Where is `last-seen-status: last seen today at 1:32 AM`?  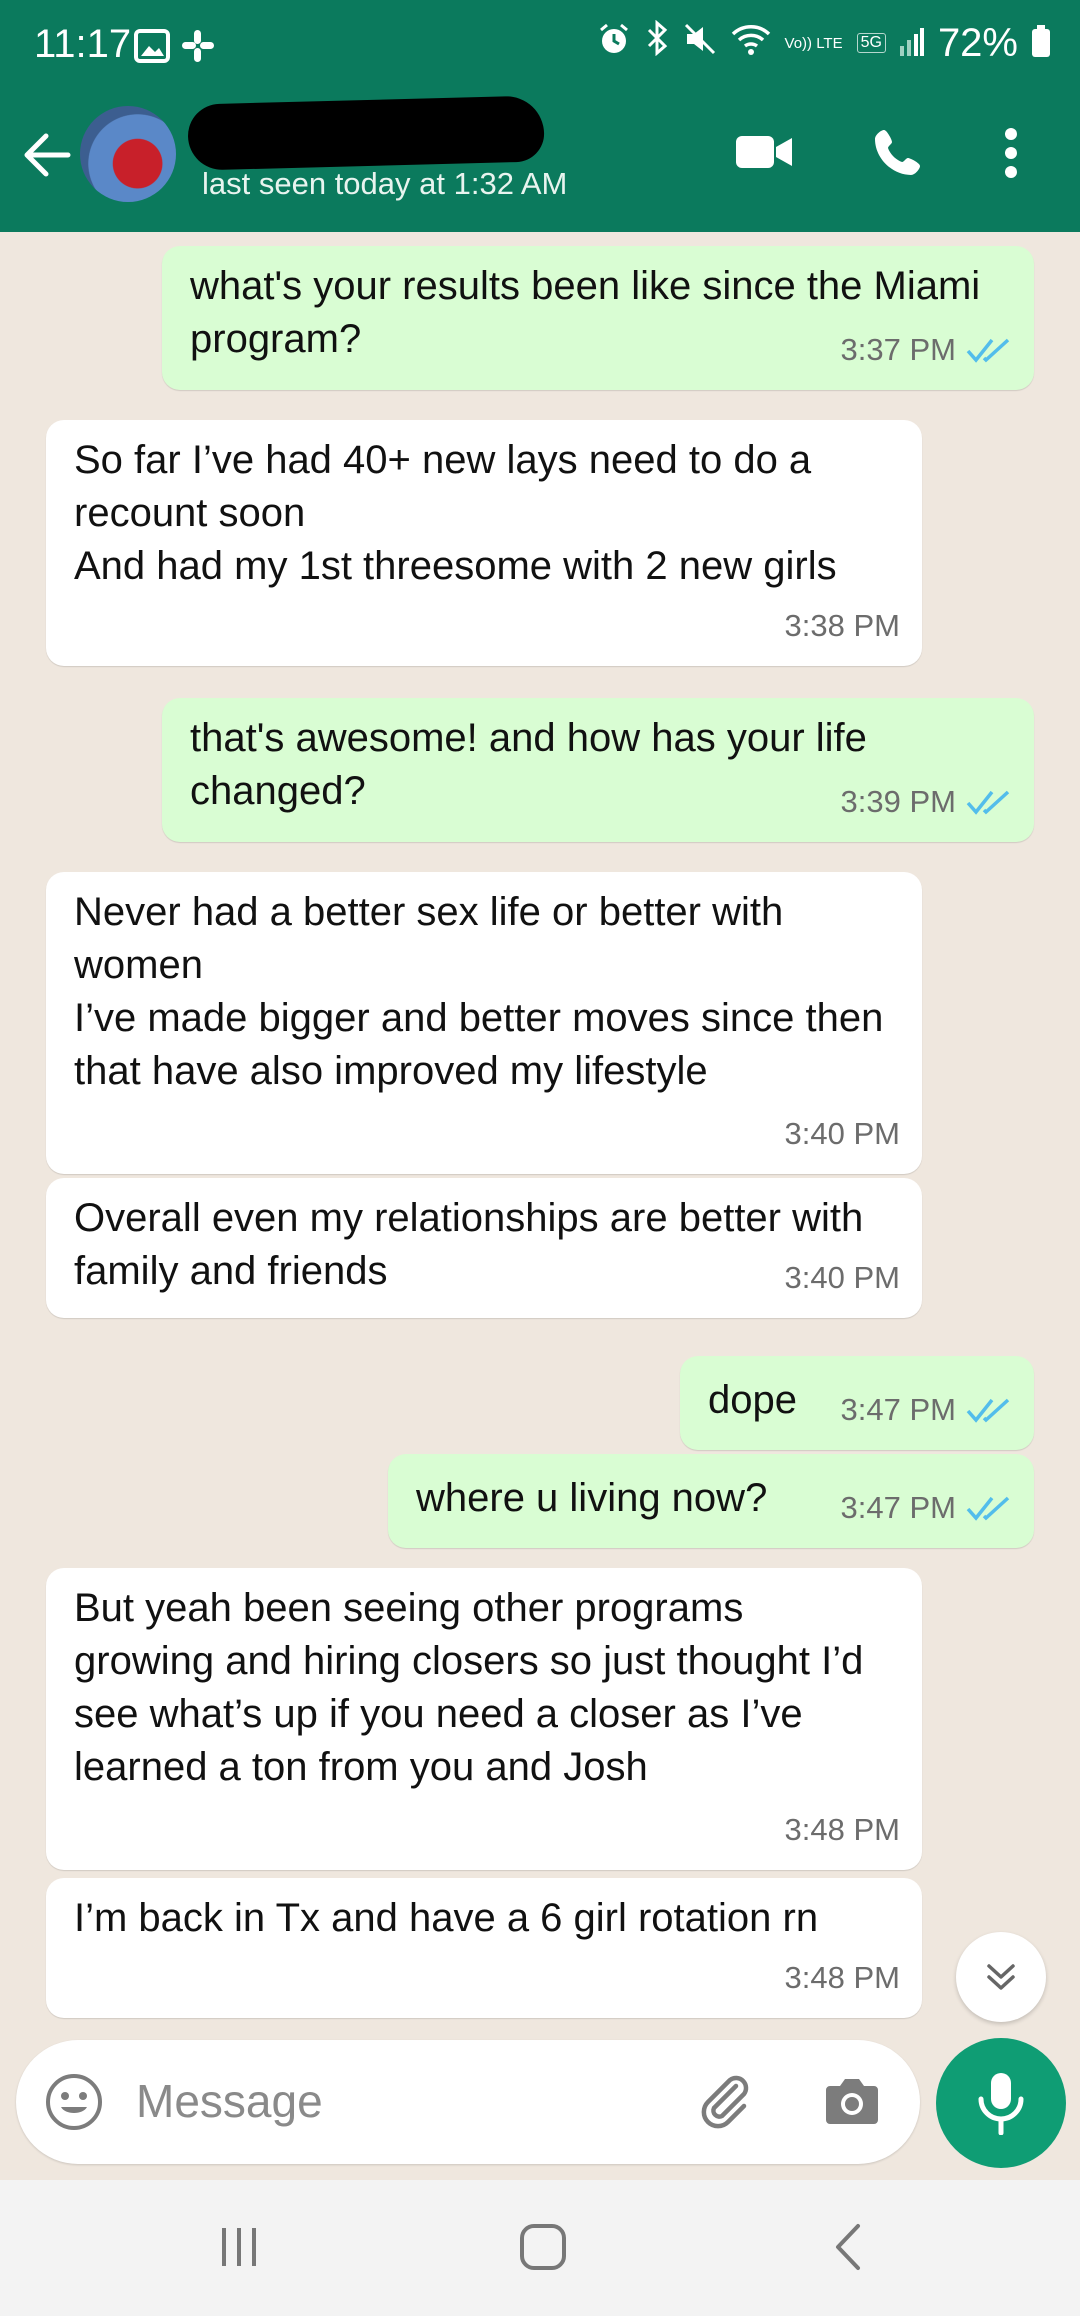 last-seen-status: last seen today at 1:32 AM is located at coordinates (385, 183).